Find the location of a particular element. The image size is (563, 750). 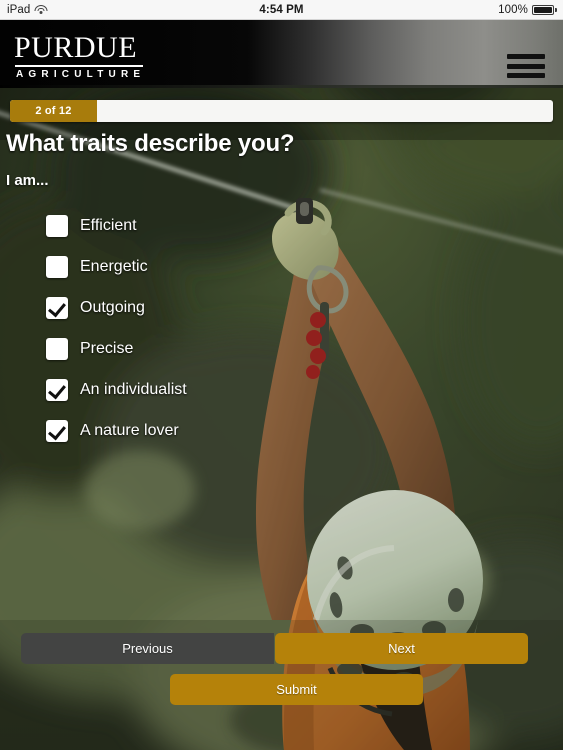

option-row: Outgoing is located at coordinates (196, 307).